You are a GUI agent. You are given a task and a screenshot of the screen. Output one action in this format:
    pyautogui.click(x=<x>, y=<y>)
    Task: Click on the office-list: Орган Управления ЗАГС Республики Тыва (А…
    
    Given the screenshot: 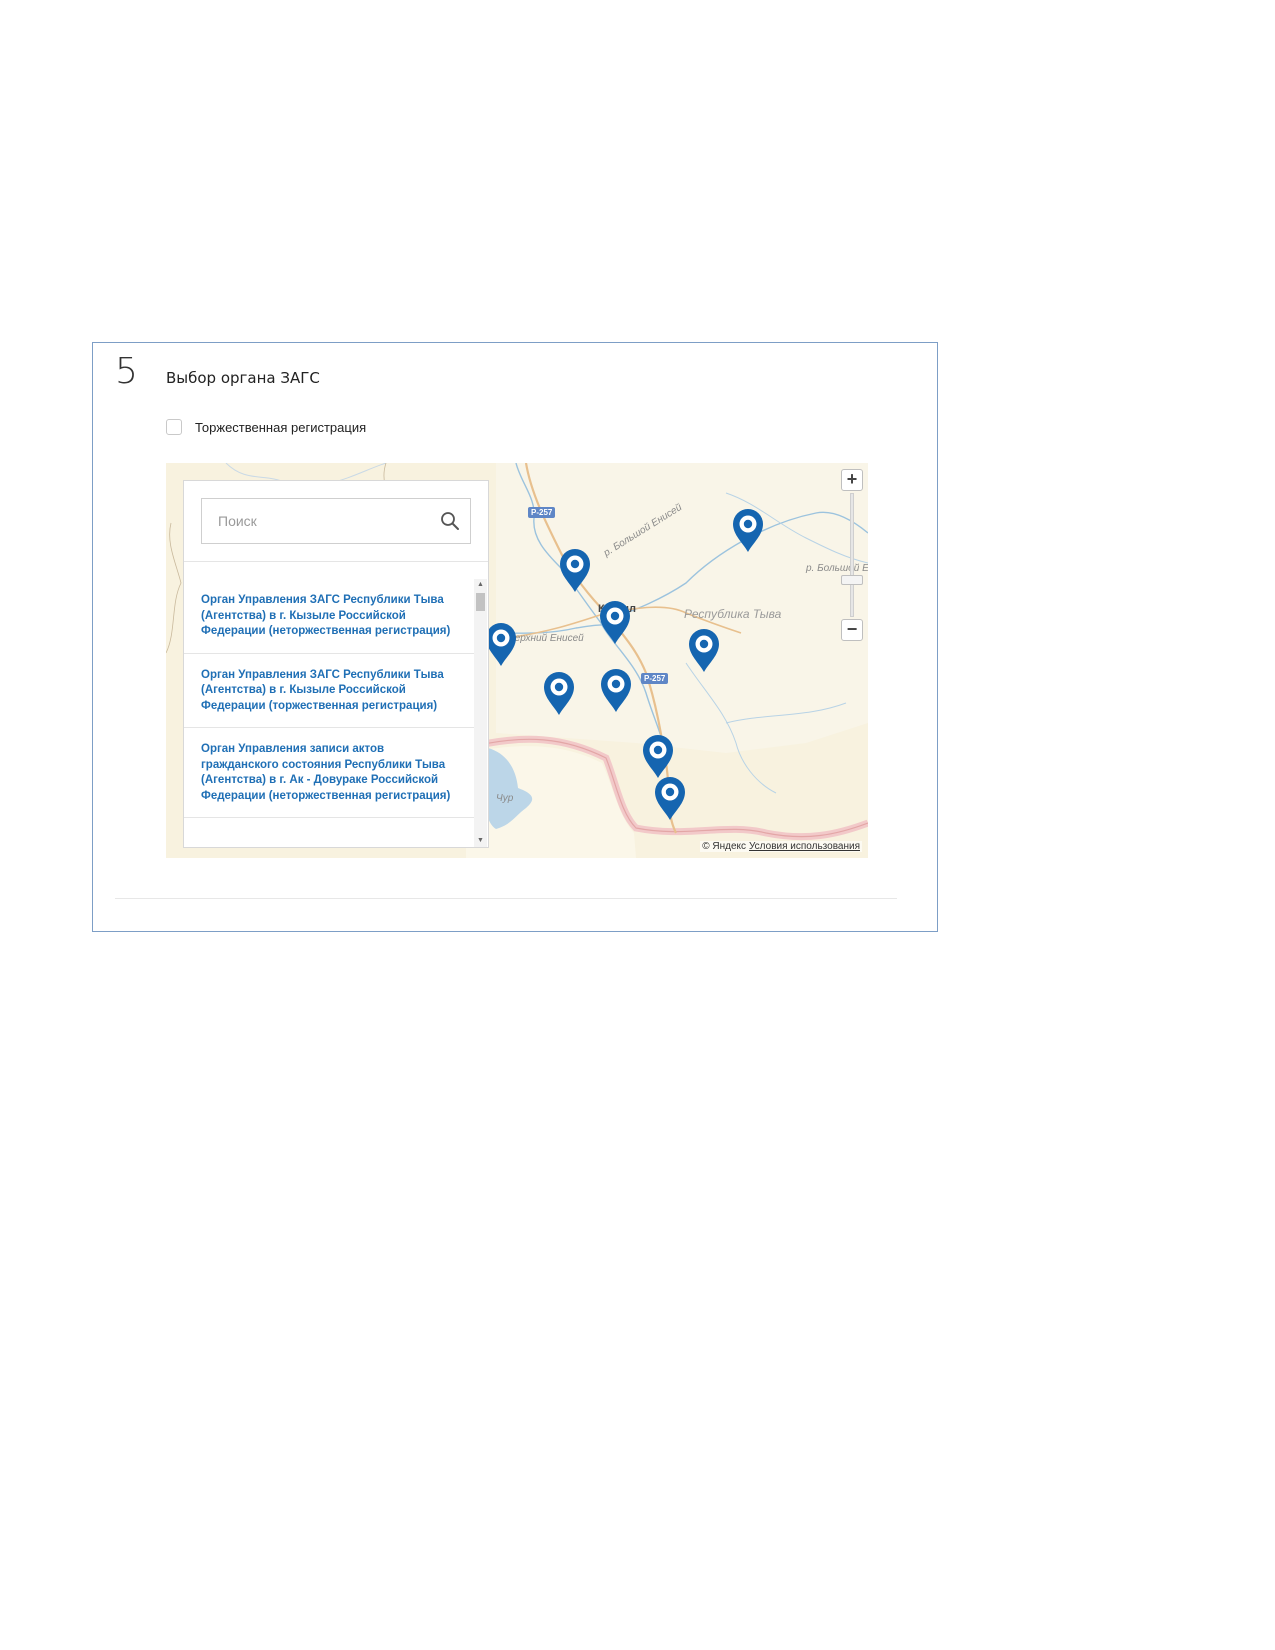 What is the action you would take?
    pyautogui.click(x=329, y=713)
    